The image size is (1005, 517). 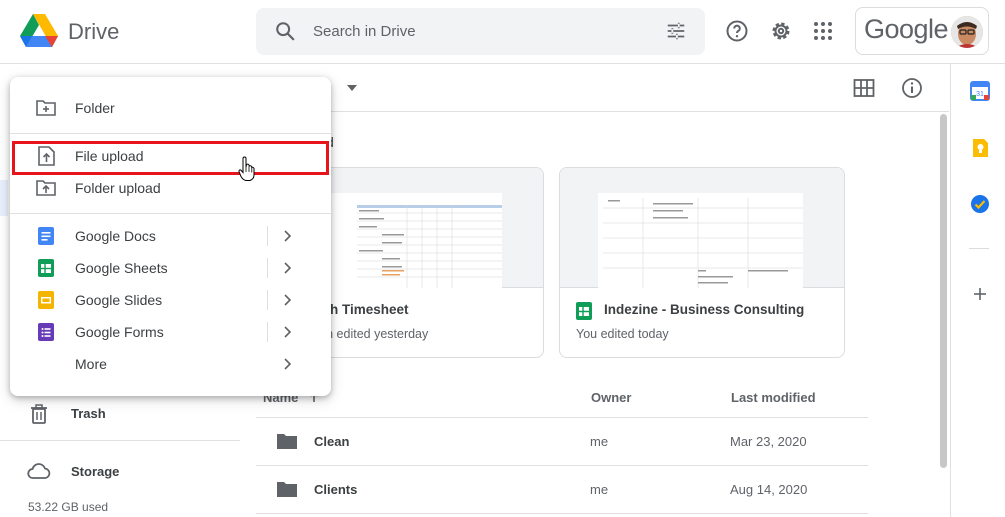 I want to click on menu-item-more: More, so click(x=170, y=364).